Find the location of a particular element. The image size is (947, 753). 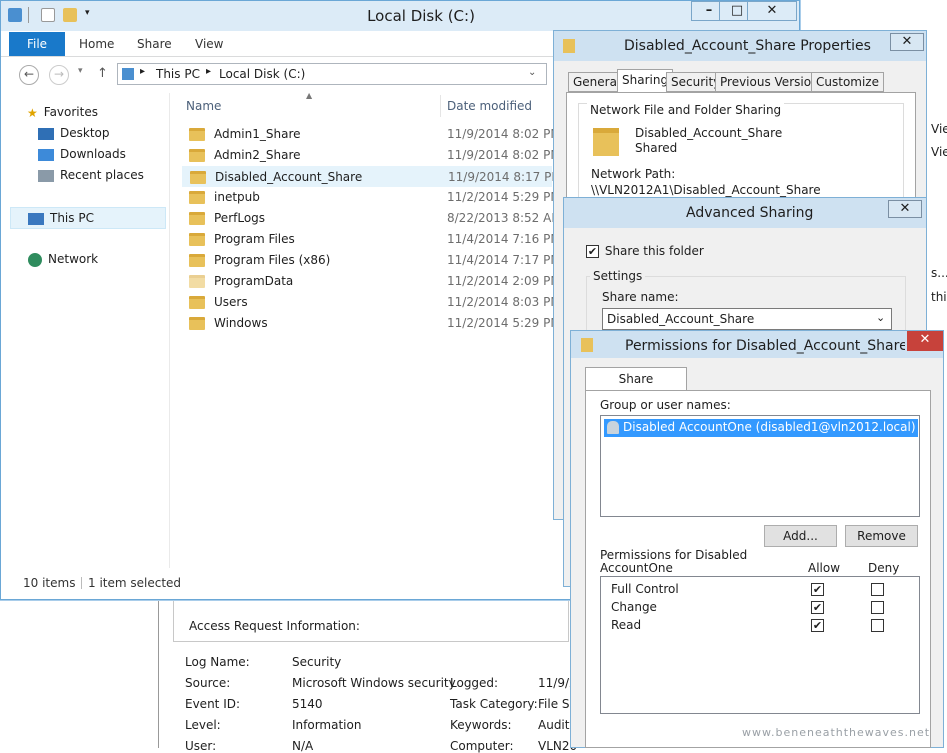

properties-close-button: ✕ is located at coordinates (907, 42).